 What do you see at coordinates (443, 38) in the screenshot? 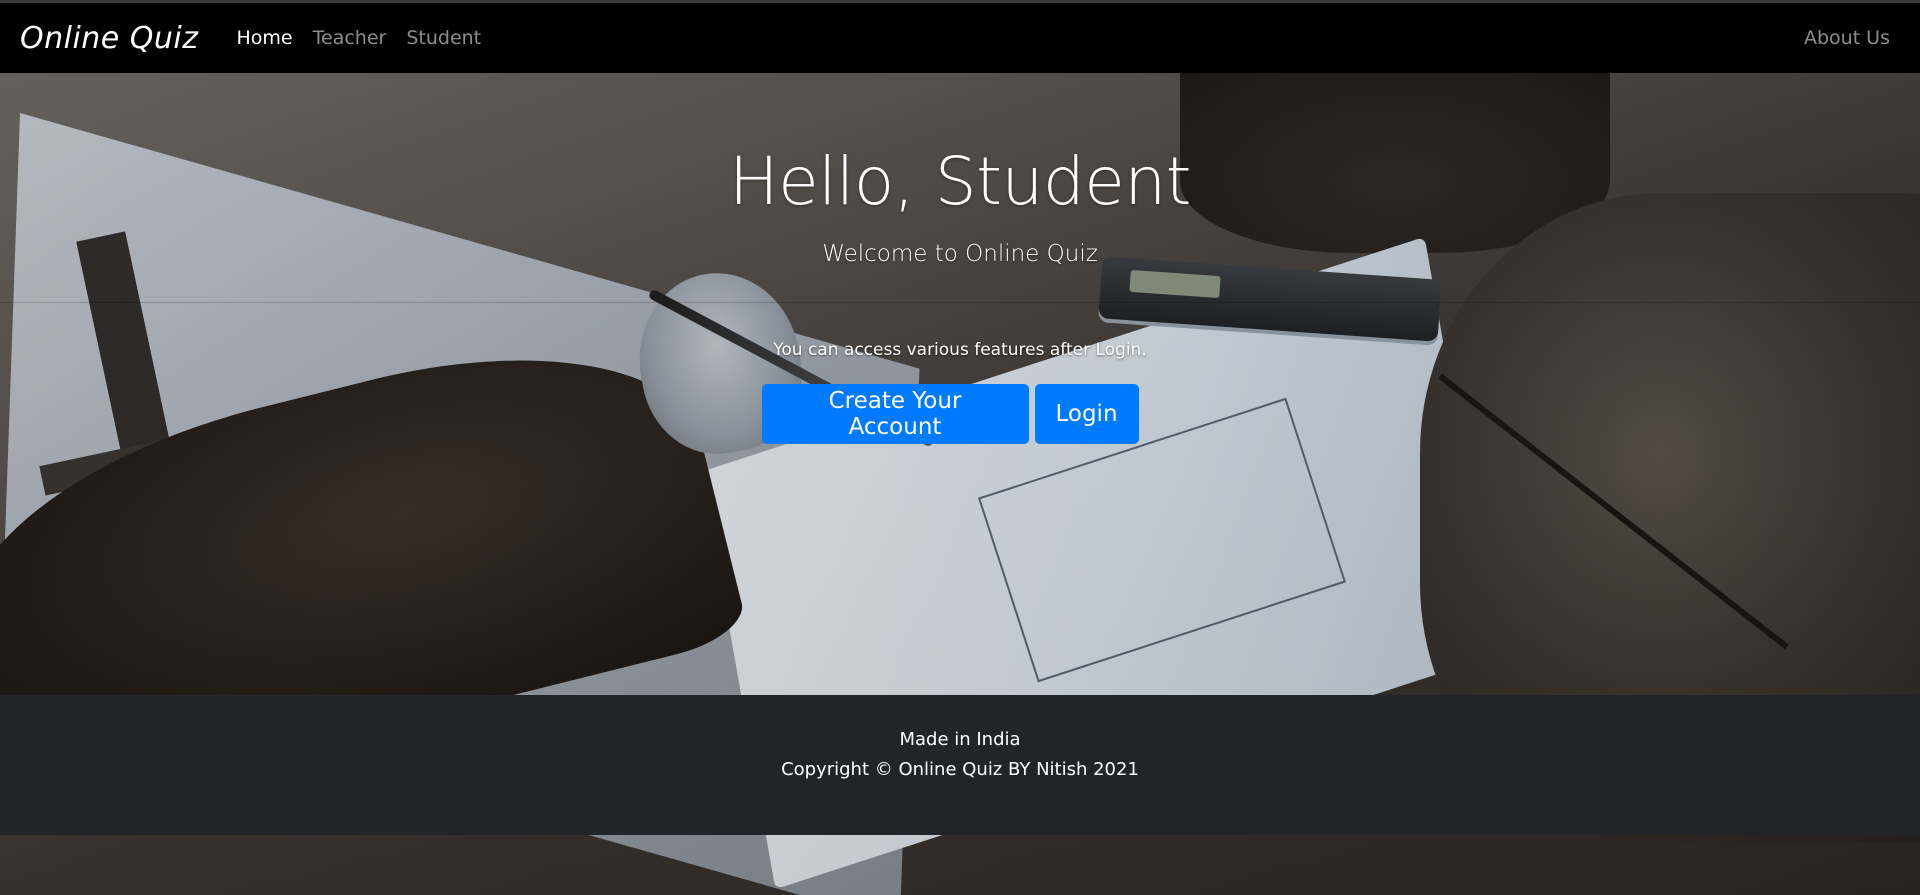
I see `nav-link-student: Student` at bounding box center [443, 38].